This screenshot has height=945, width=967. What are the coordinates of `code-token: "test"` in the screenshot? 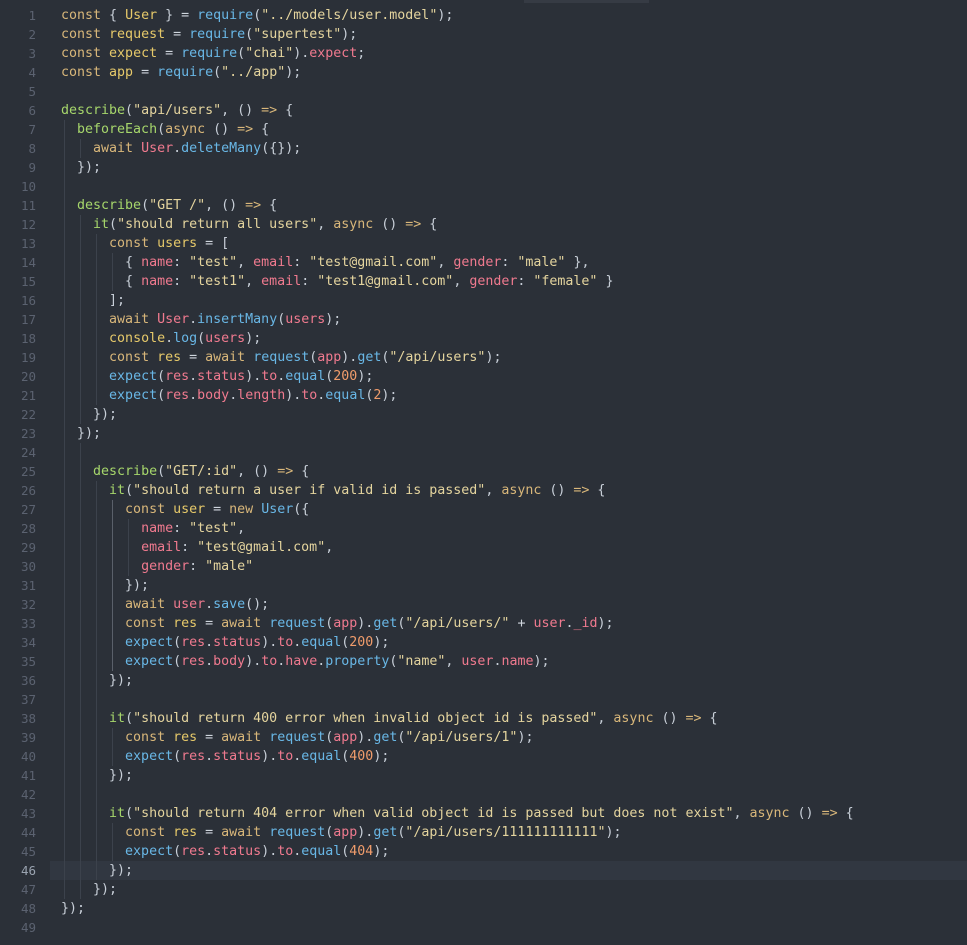 It's located at (213, 528).